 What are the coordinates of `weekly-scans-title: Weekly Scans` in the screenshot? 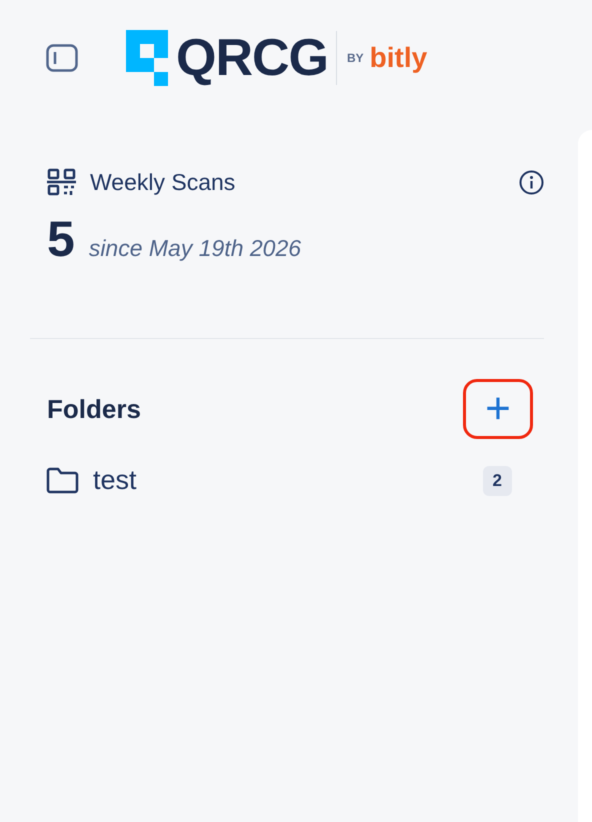 It's located at (163, 182).